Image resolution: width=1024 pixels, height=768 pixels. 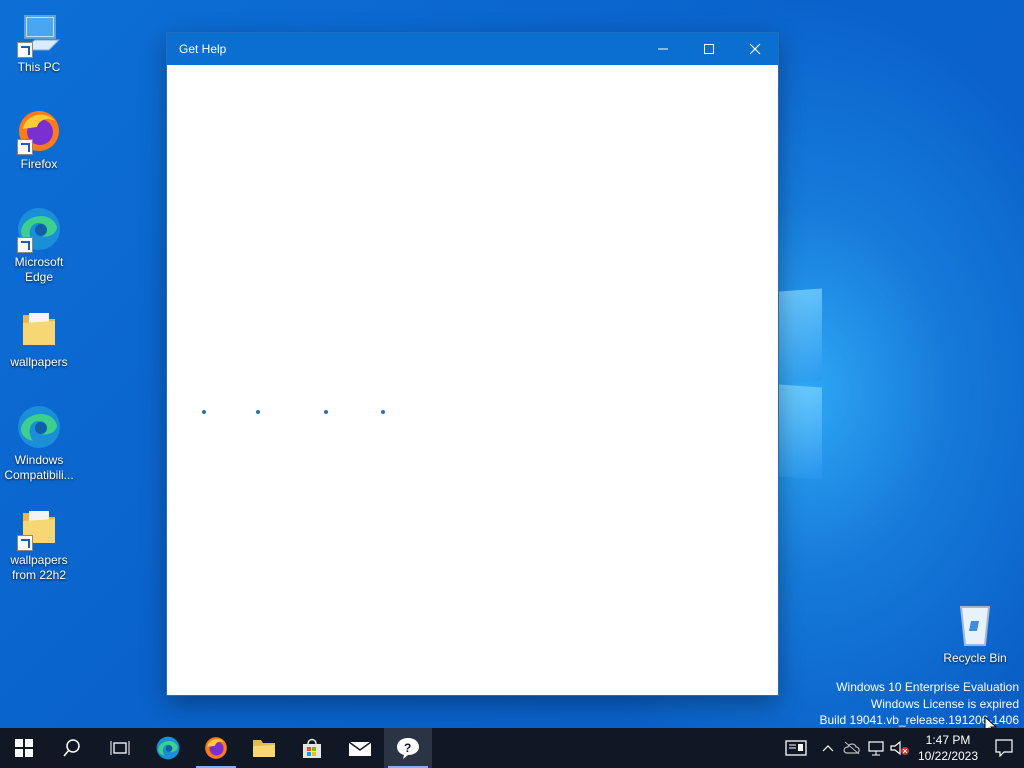 I want to click on network-button, so click(x=876, y=748).